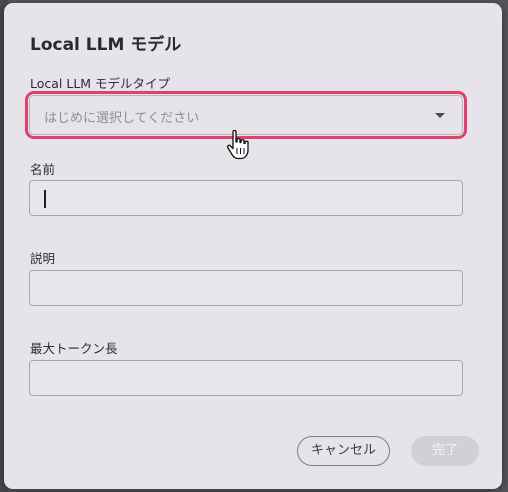  Describe the element at coordinates (445, 451) in the screenshot. I see `done-button: 完了` at that location.